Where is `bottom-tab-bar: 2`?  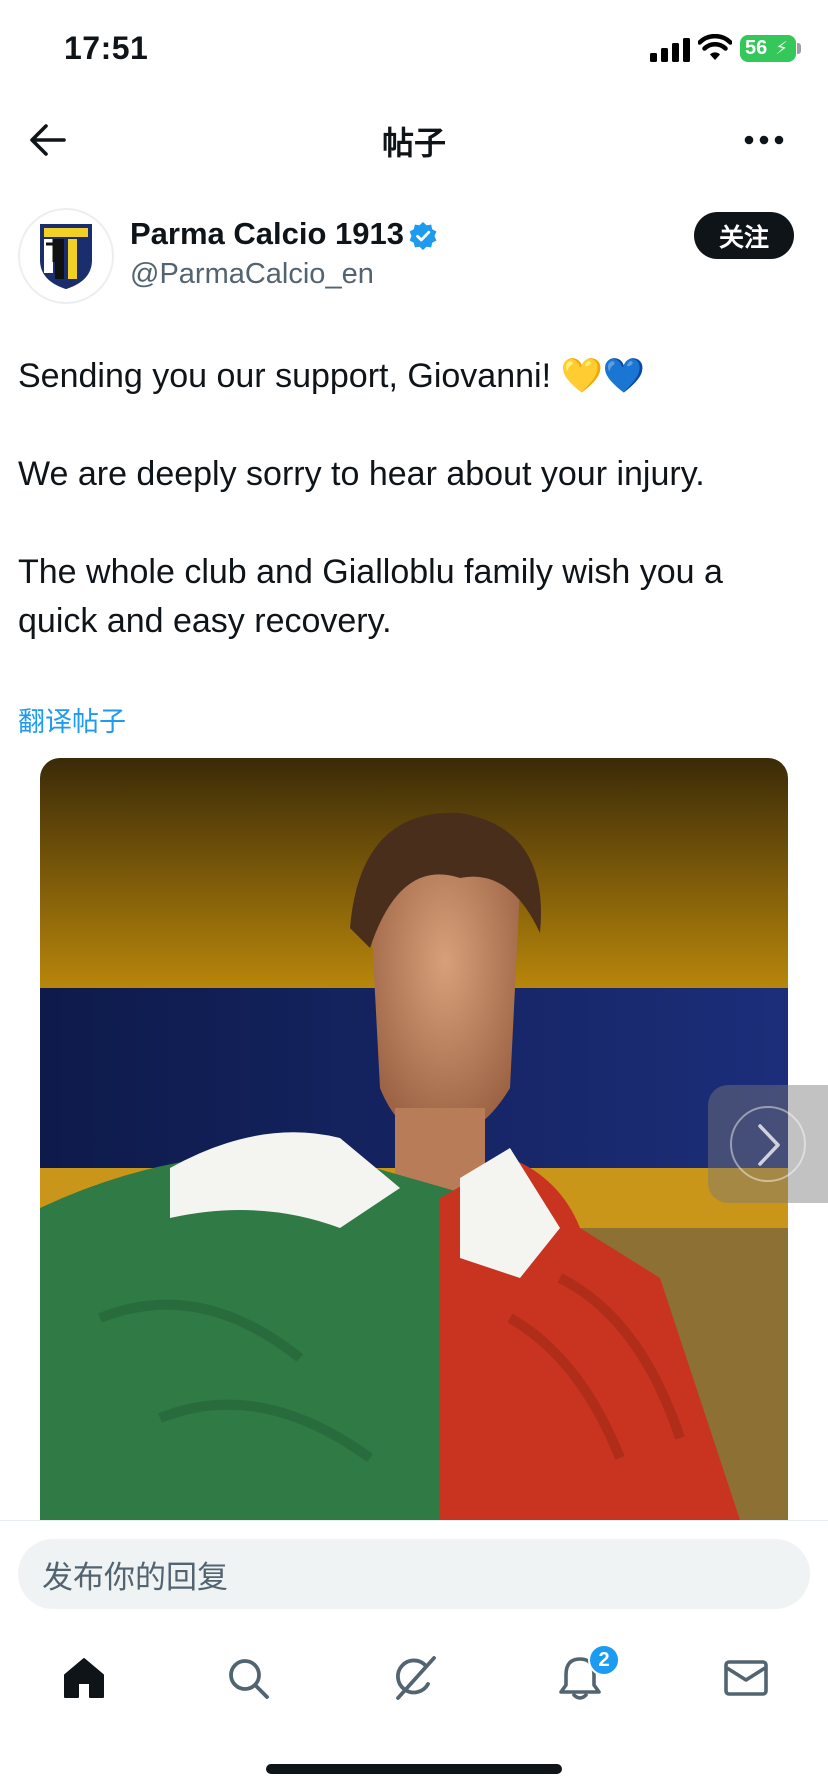
bottom-tab-bar: 2 is located at coordinates (414, 1680).